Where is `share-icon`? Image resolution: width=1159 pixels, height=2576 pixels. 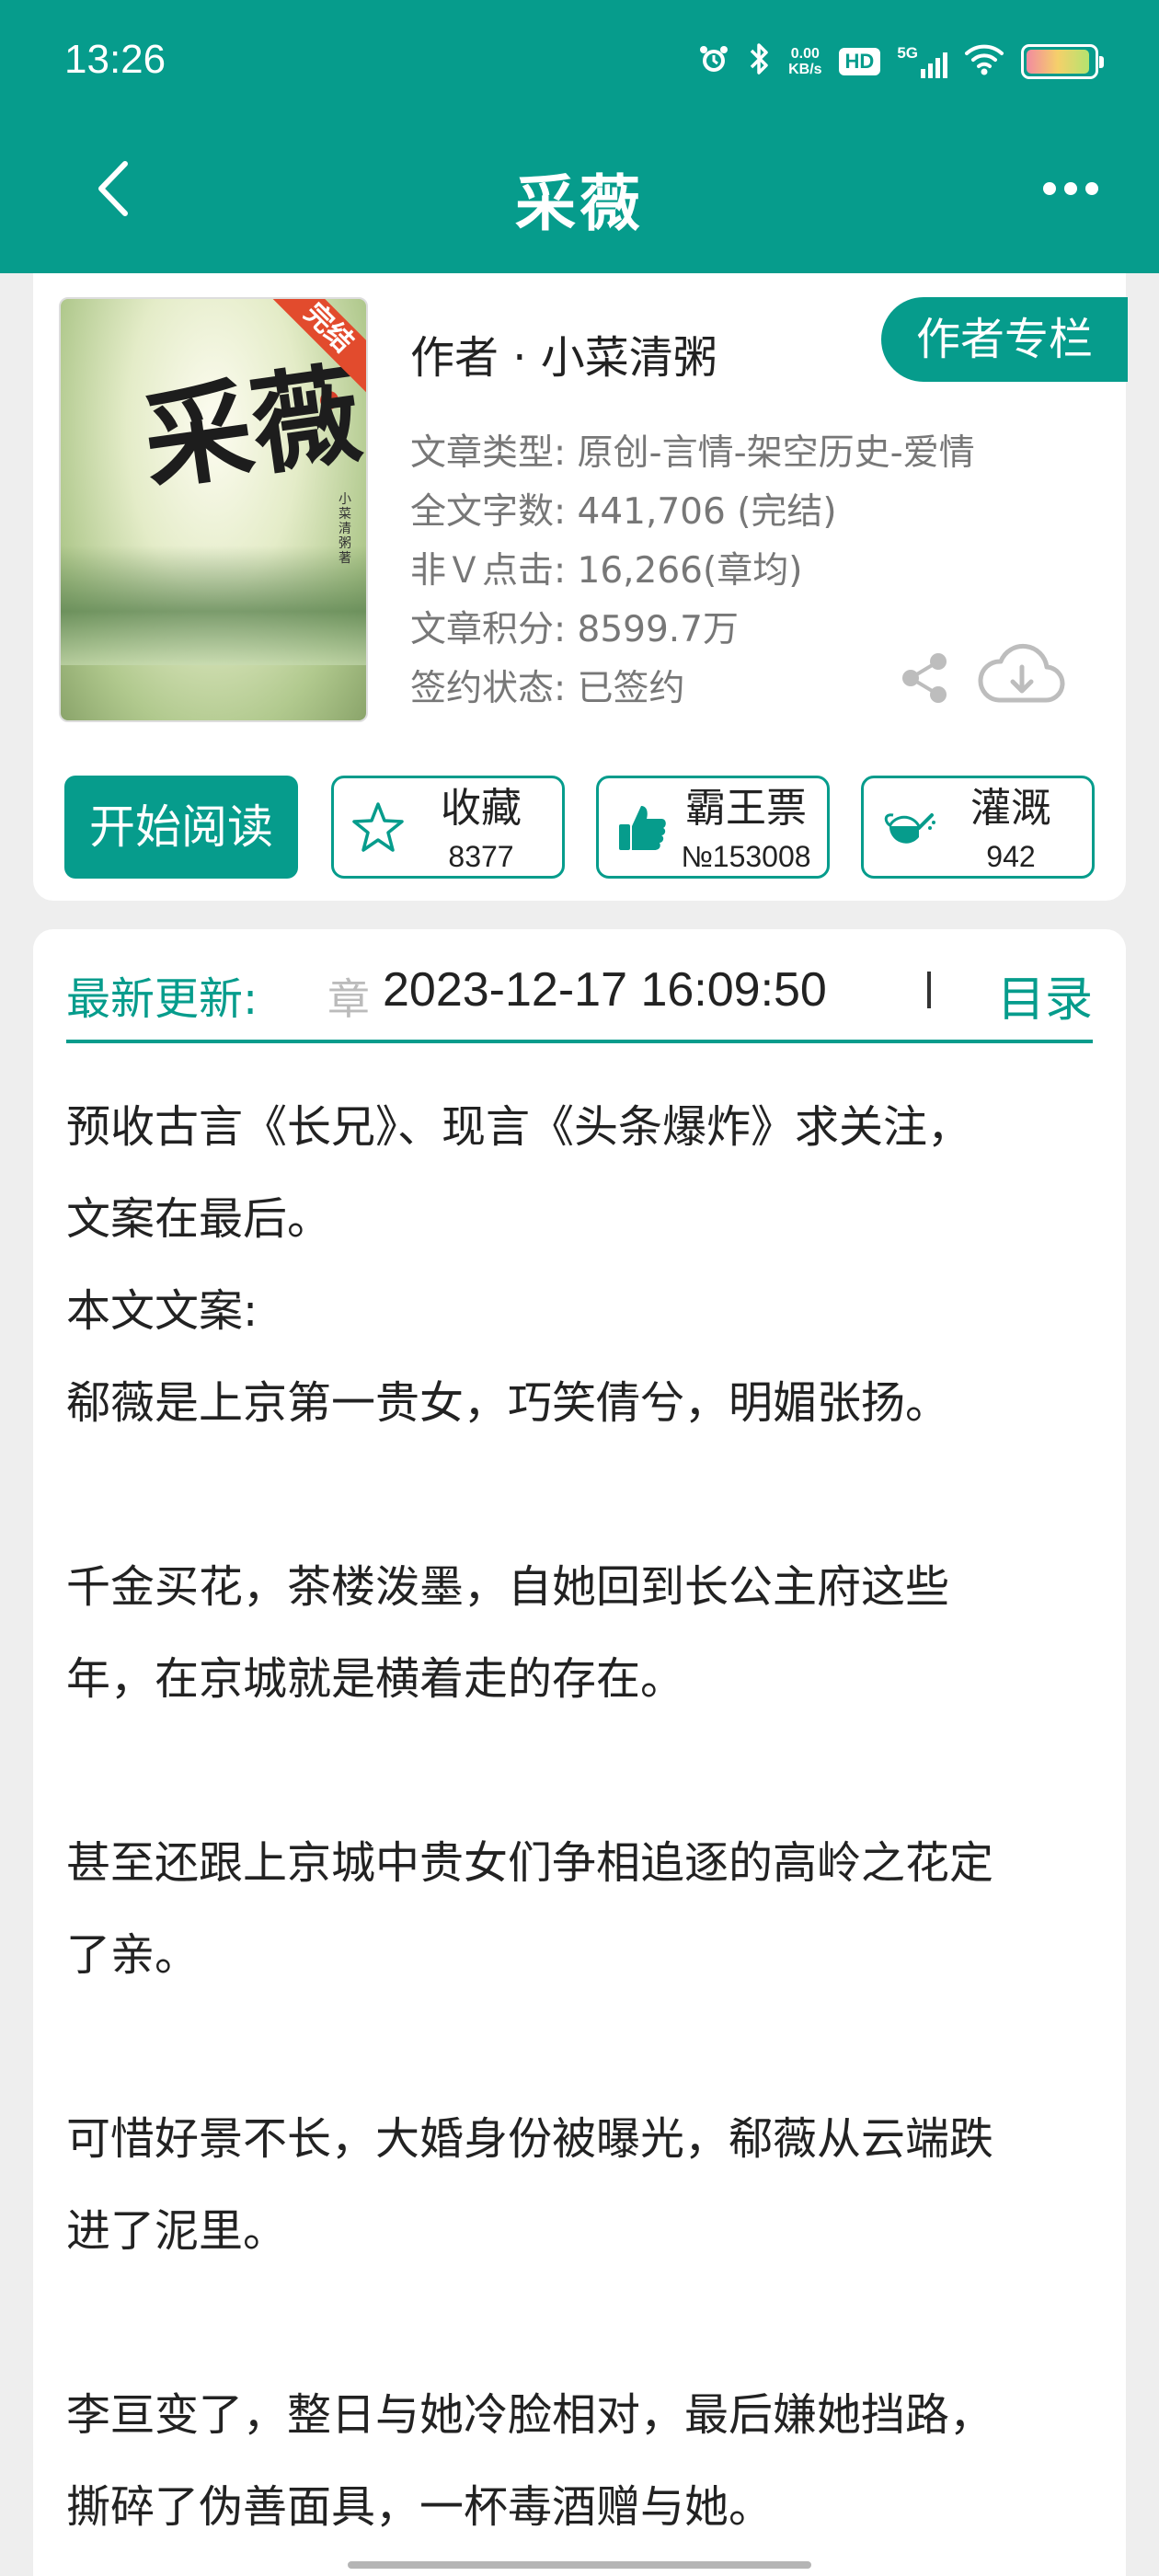 share-icon is located at coordinates (924, 678).